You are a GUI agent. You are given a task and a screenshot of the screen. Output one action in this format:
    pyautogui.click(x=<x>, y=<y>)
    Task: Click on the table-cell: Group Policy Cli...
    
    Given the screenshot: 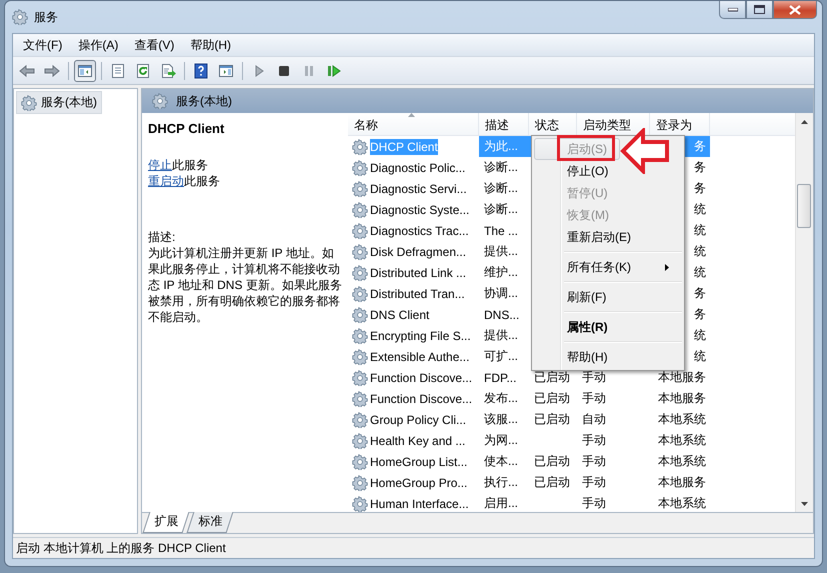 What is the action you would take?
    pyautogui.click(x=418, y=419)
    